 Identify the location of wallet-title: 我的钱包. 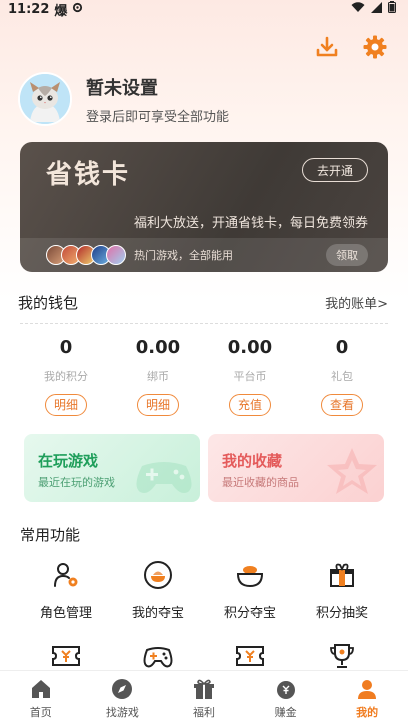
(48, 303).